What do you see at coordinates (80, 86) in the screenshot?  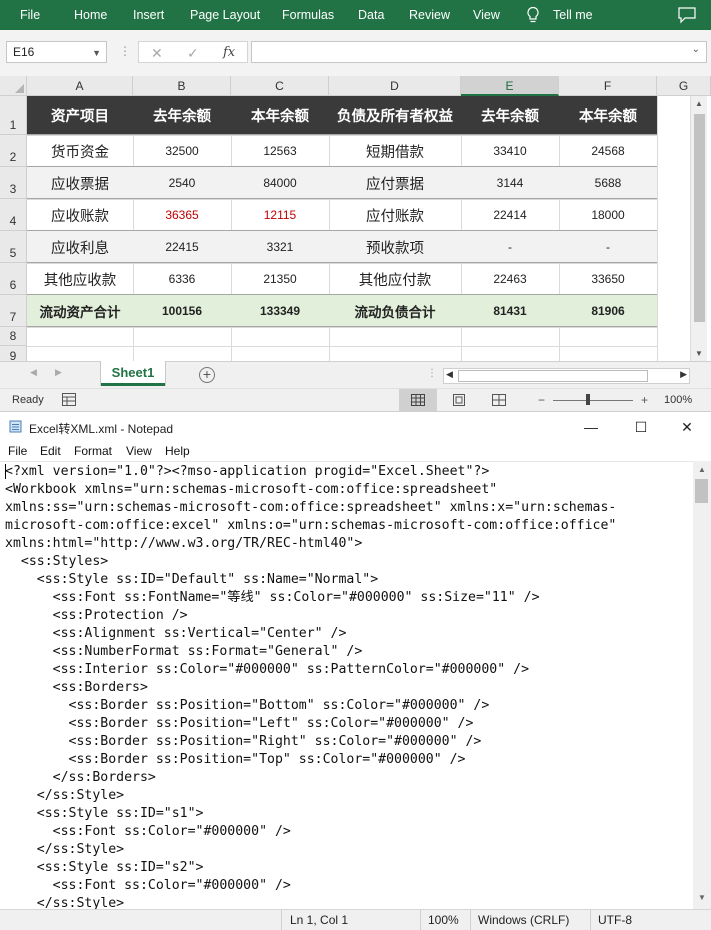 I see `column-header-a: A` at bounding box center [80, 86].